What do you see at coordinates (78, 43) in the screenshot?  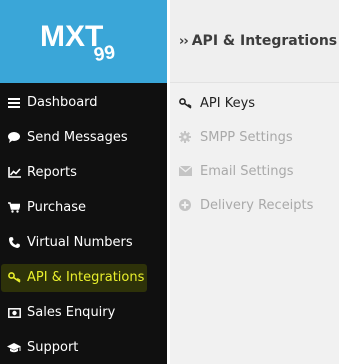 I see `mxt-logo-icon: MXT 99` at bounding box center [78, 43].